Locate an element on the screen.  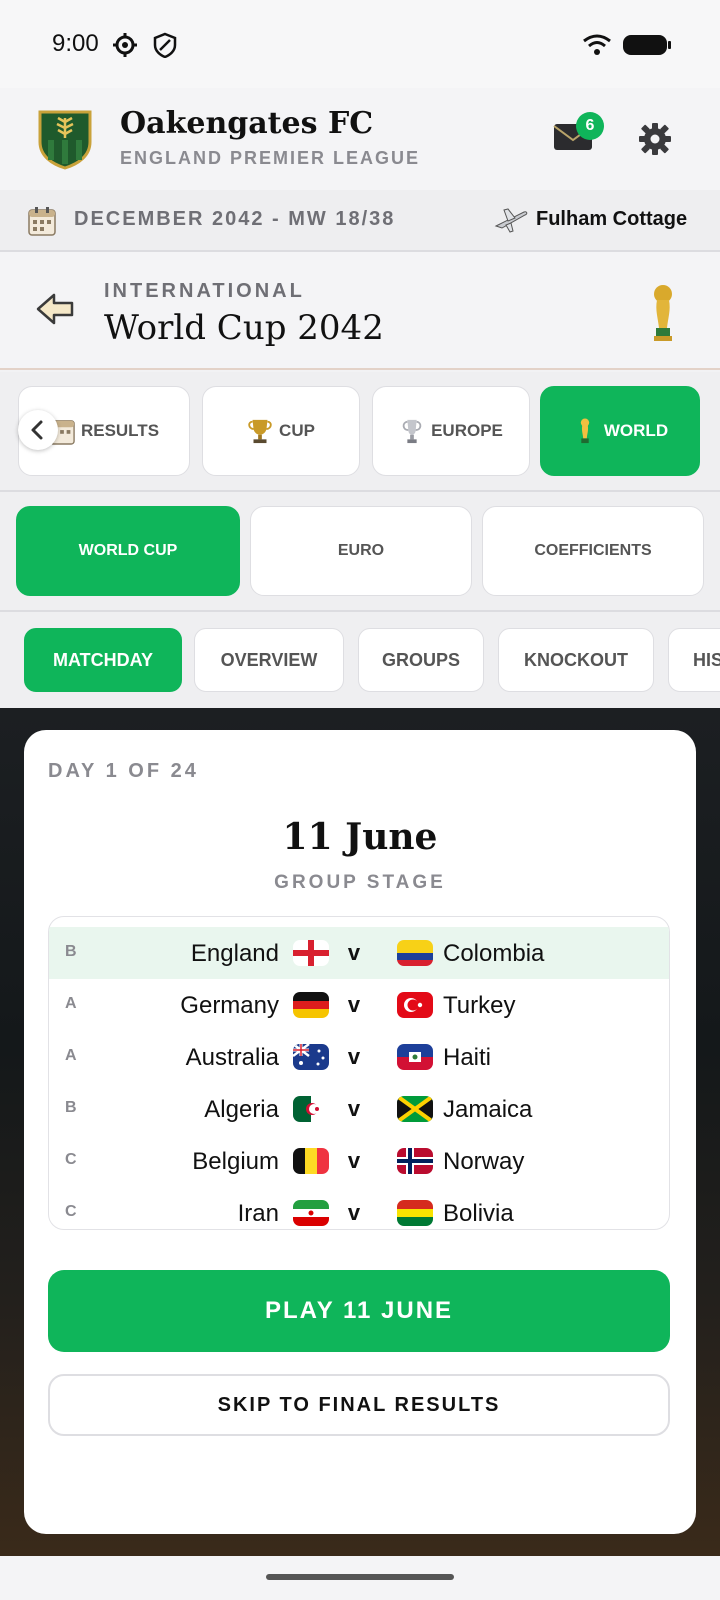
colombia-flag-icon is located at coordinates (415, 953).